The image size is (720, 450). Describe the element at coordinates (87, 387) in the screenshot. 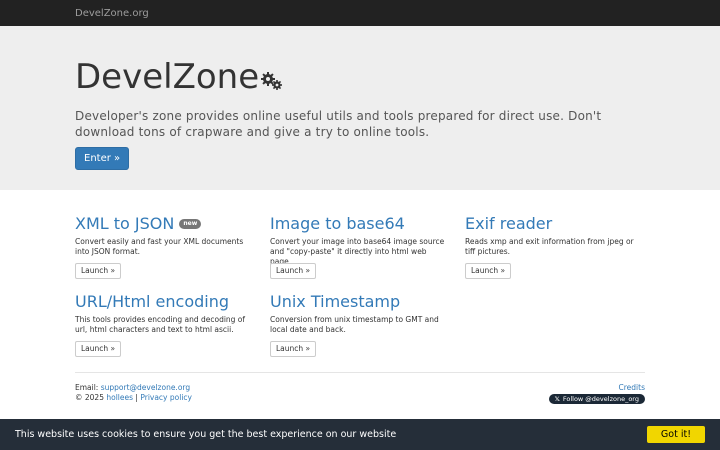

I see `email-label: Email:` at that location.